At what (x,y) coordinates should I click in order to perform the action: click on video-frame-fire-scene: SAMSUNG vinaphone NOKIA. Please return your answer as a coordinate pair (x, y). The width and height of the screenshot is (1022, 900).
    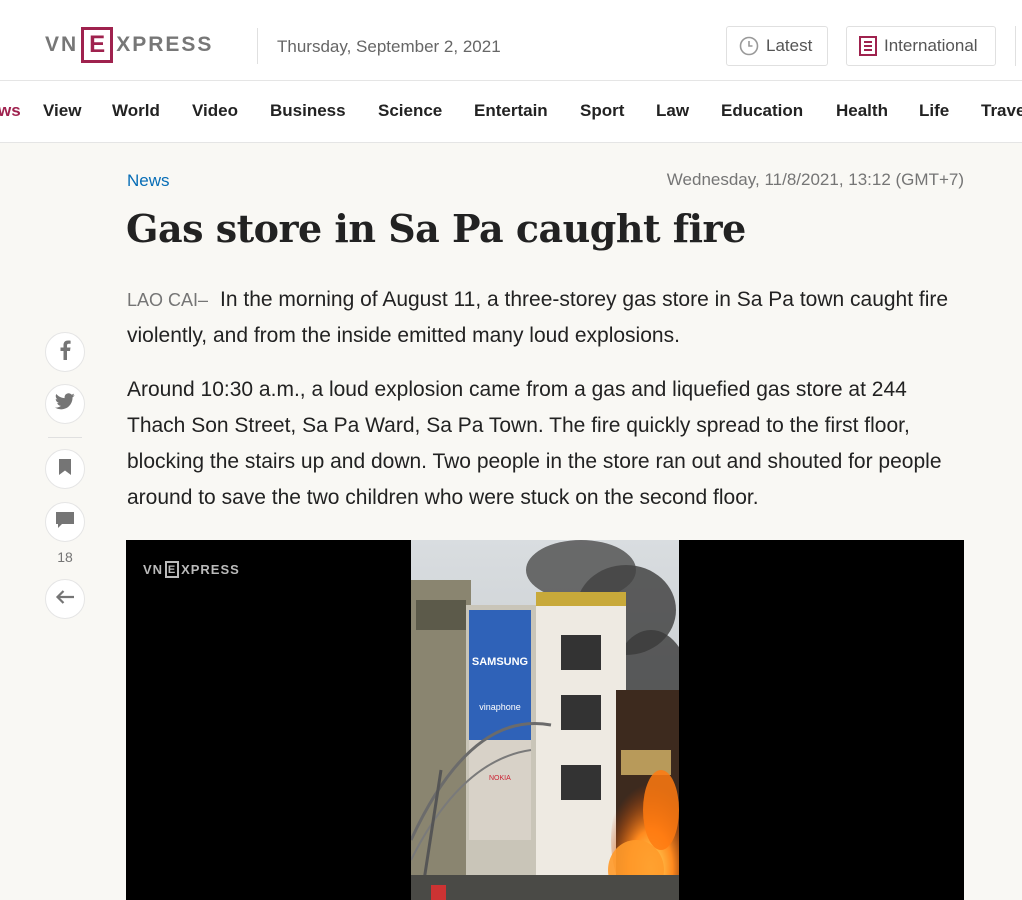
    Looking at the image, I should click on (545, 720).